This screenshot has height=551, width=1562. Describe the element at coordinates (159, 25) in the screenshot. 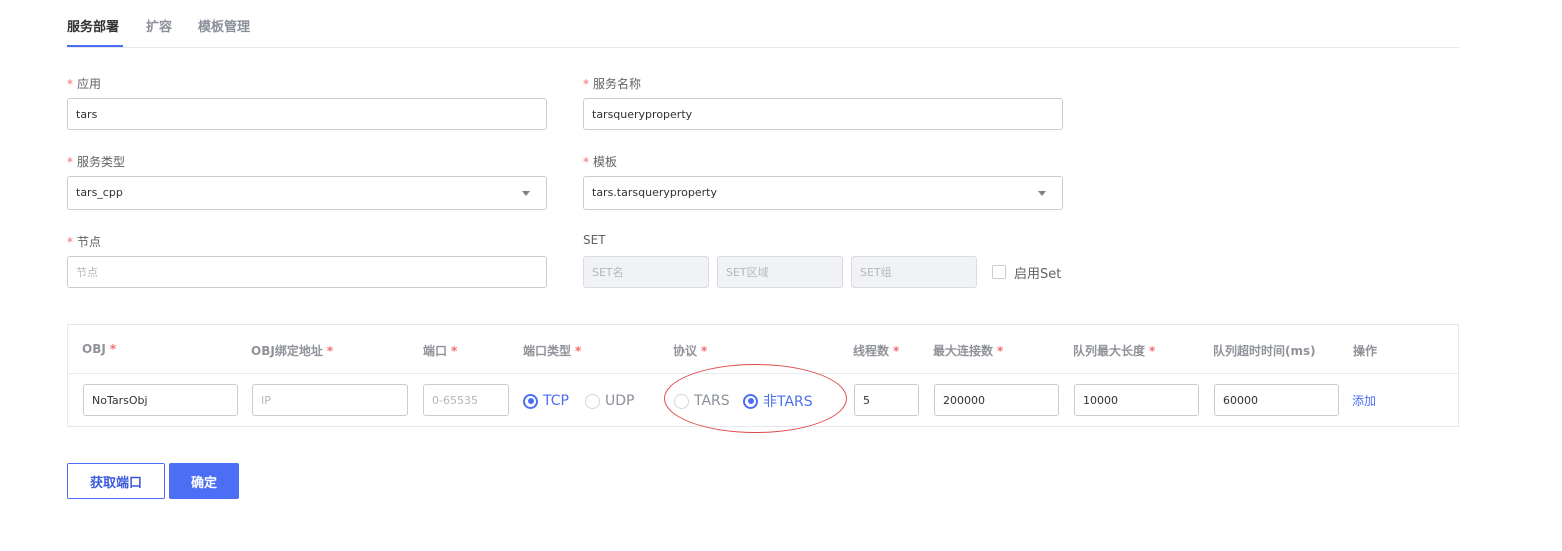

I see `tab-expand: 扩容` at that location.